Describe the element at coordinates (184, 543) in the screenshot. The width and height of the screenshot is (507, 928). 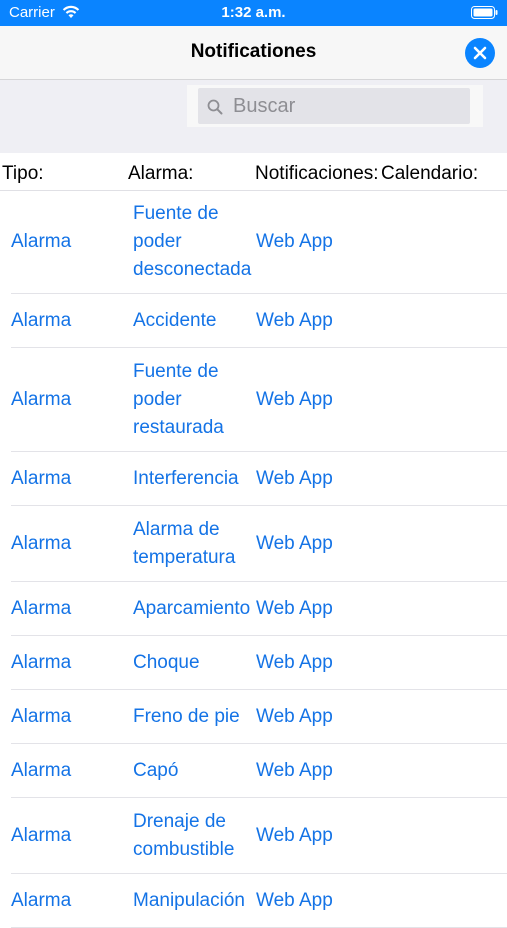
I see `cell-alarma: Alarma de temperatura` at that location.